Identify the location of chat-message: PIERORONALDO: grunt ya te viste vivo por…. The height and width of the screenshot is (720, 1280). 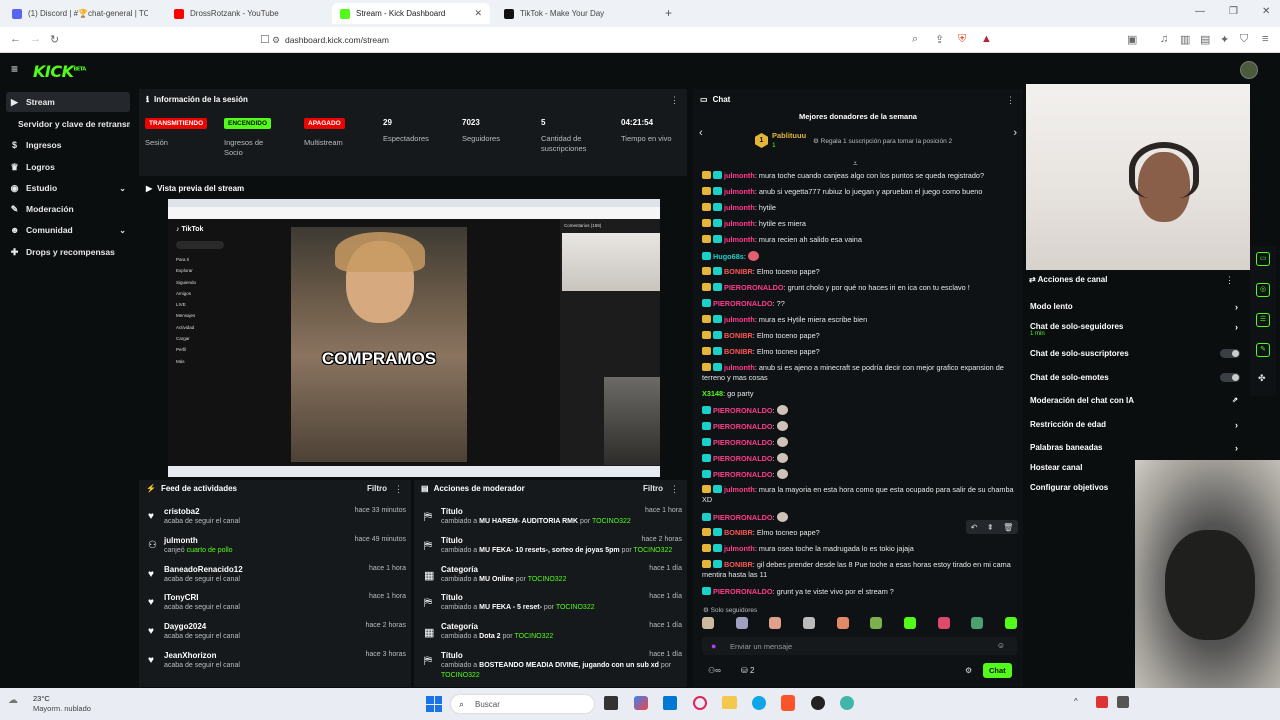
(860, 592).